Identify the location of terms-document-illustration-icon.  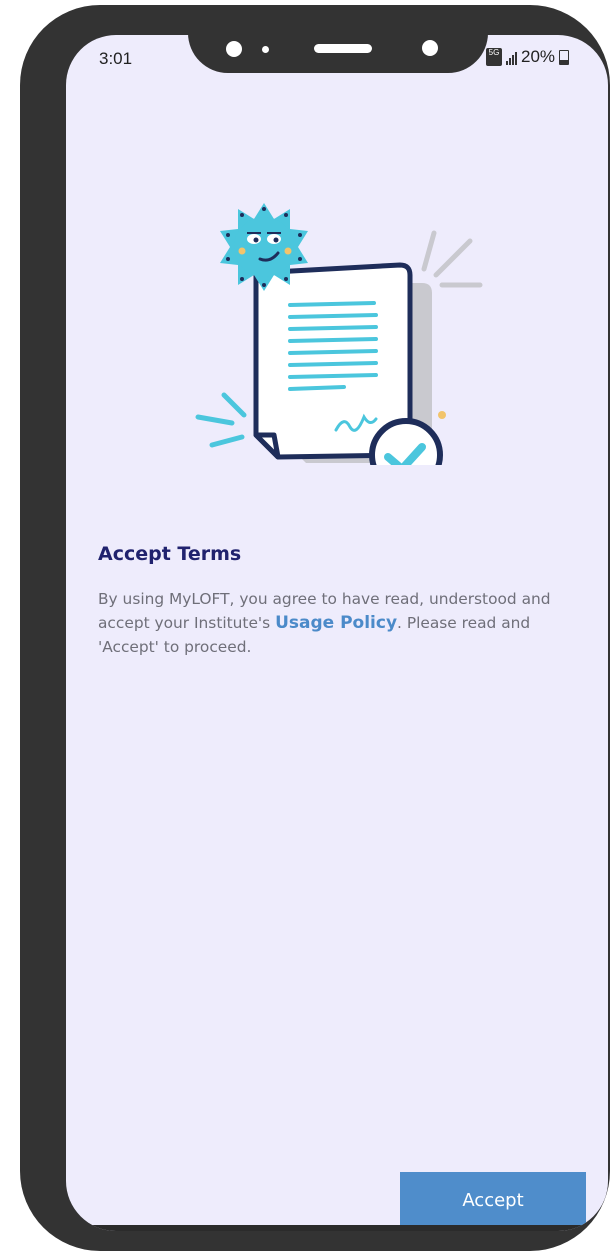
(339, 334).